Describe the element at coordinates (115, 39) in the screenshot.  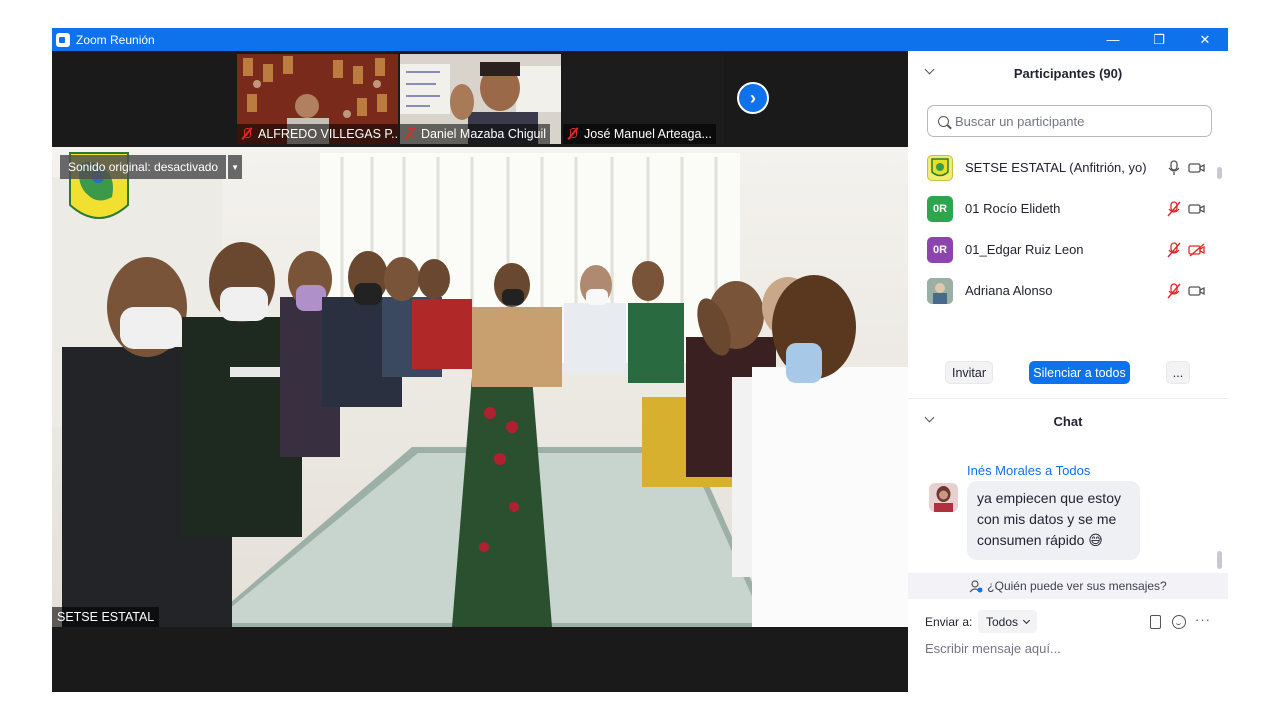
I see `window-title: Zoom Reunión` at that location.